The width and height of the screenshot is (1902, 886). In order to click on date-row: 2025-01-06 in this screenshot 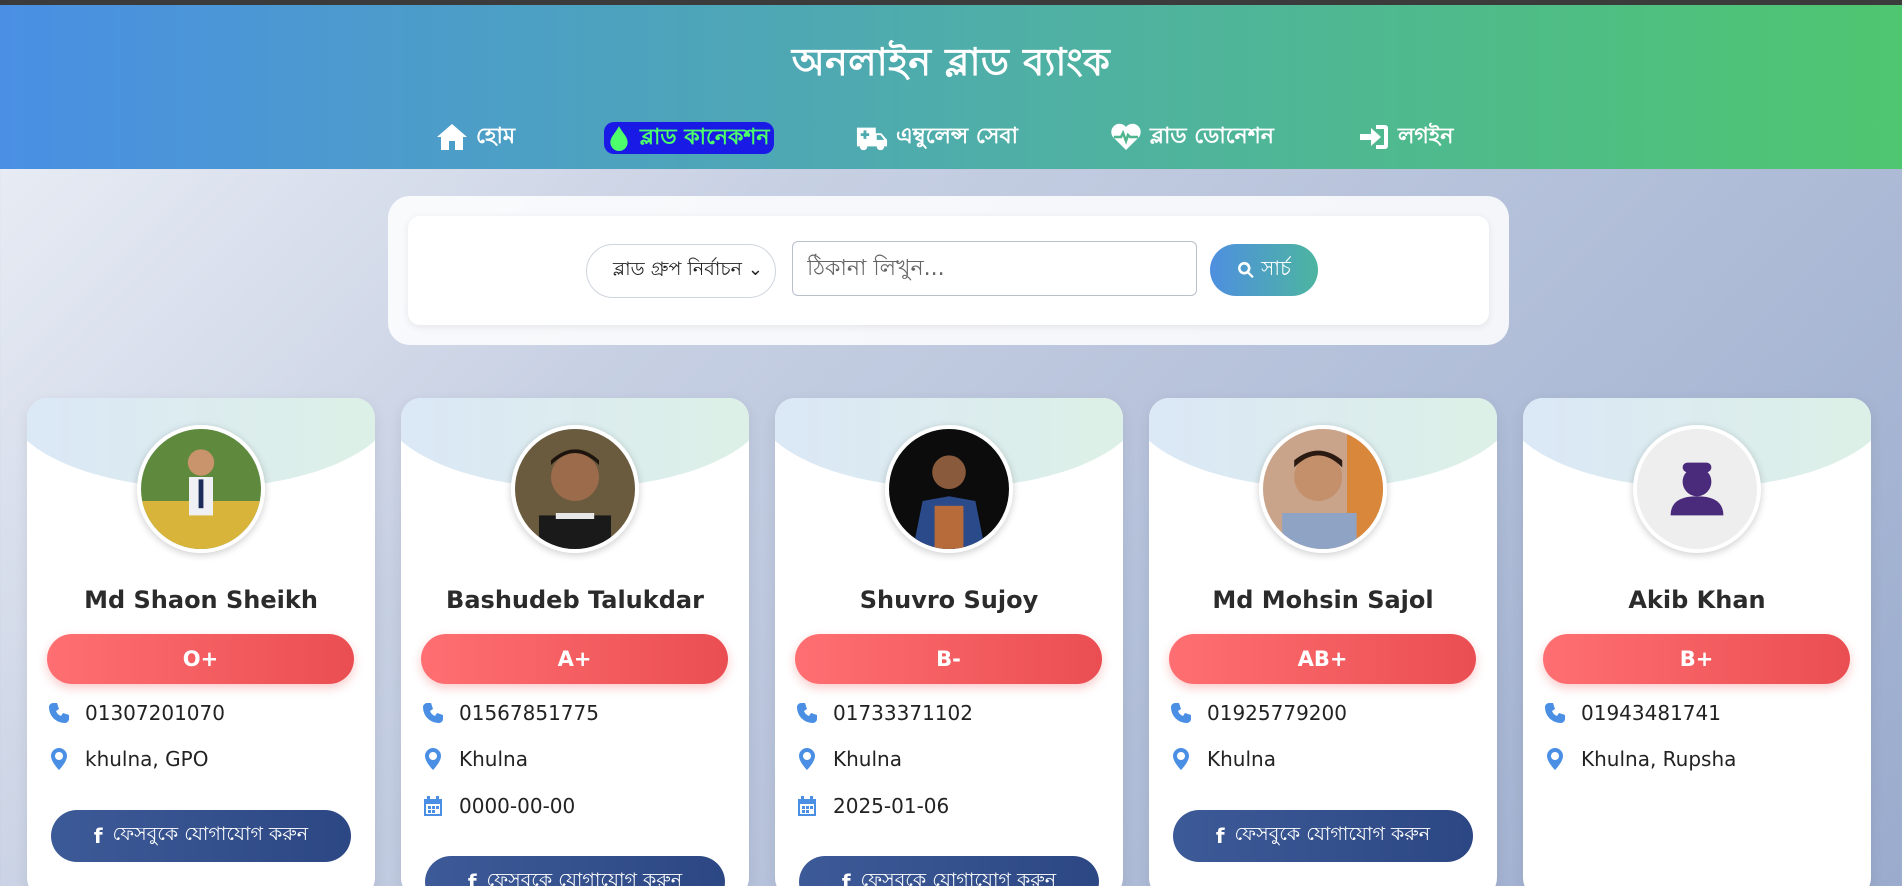, I will do `click(872, 806)`.